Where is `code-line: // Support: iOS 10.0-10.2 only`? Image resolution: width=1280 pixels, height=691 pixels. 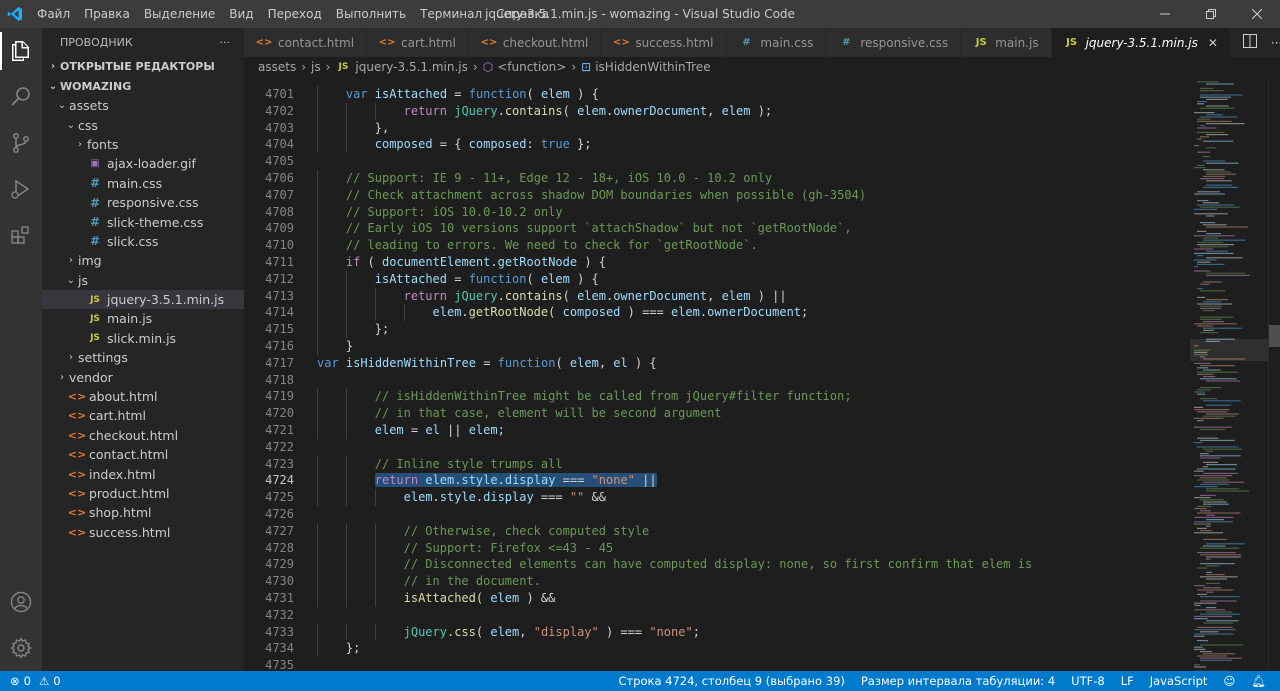
code-line: // Support: iOS 10.0-10.2 only is located at coordinates (454, 212).